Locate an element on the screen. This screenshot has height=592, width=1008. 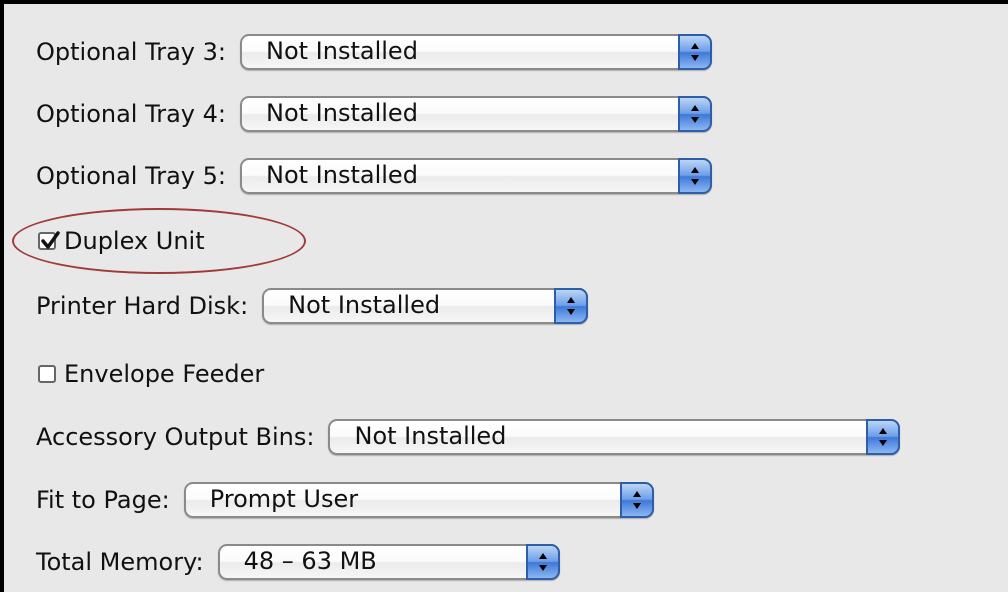
row-optional-tray-4: Optional Tray 4: Not Installed is located at coordinates (374, 114).